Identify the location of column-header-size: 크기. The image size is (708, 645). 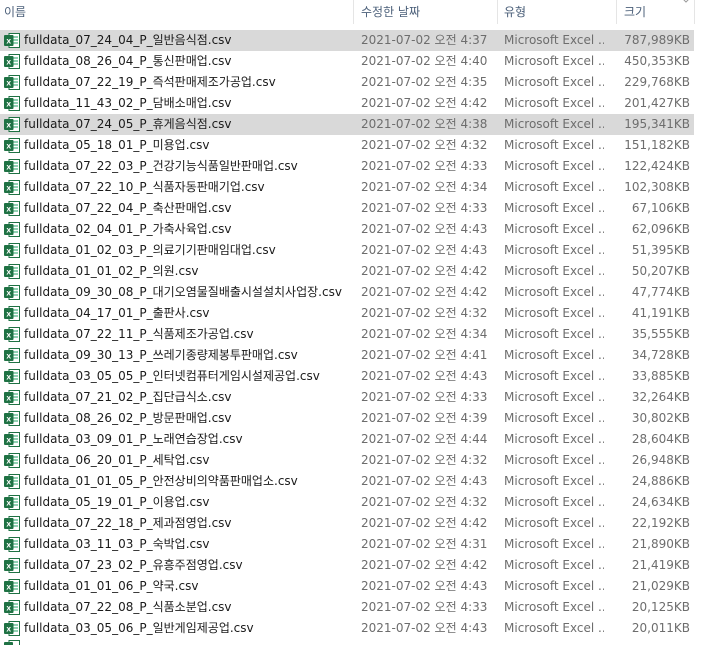
(635, 12).